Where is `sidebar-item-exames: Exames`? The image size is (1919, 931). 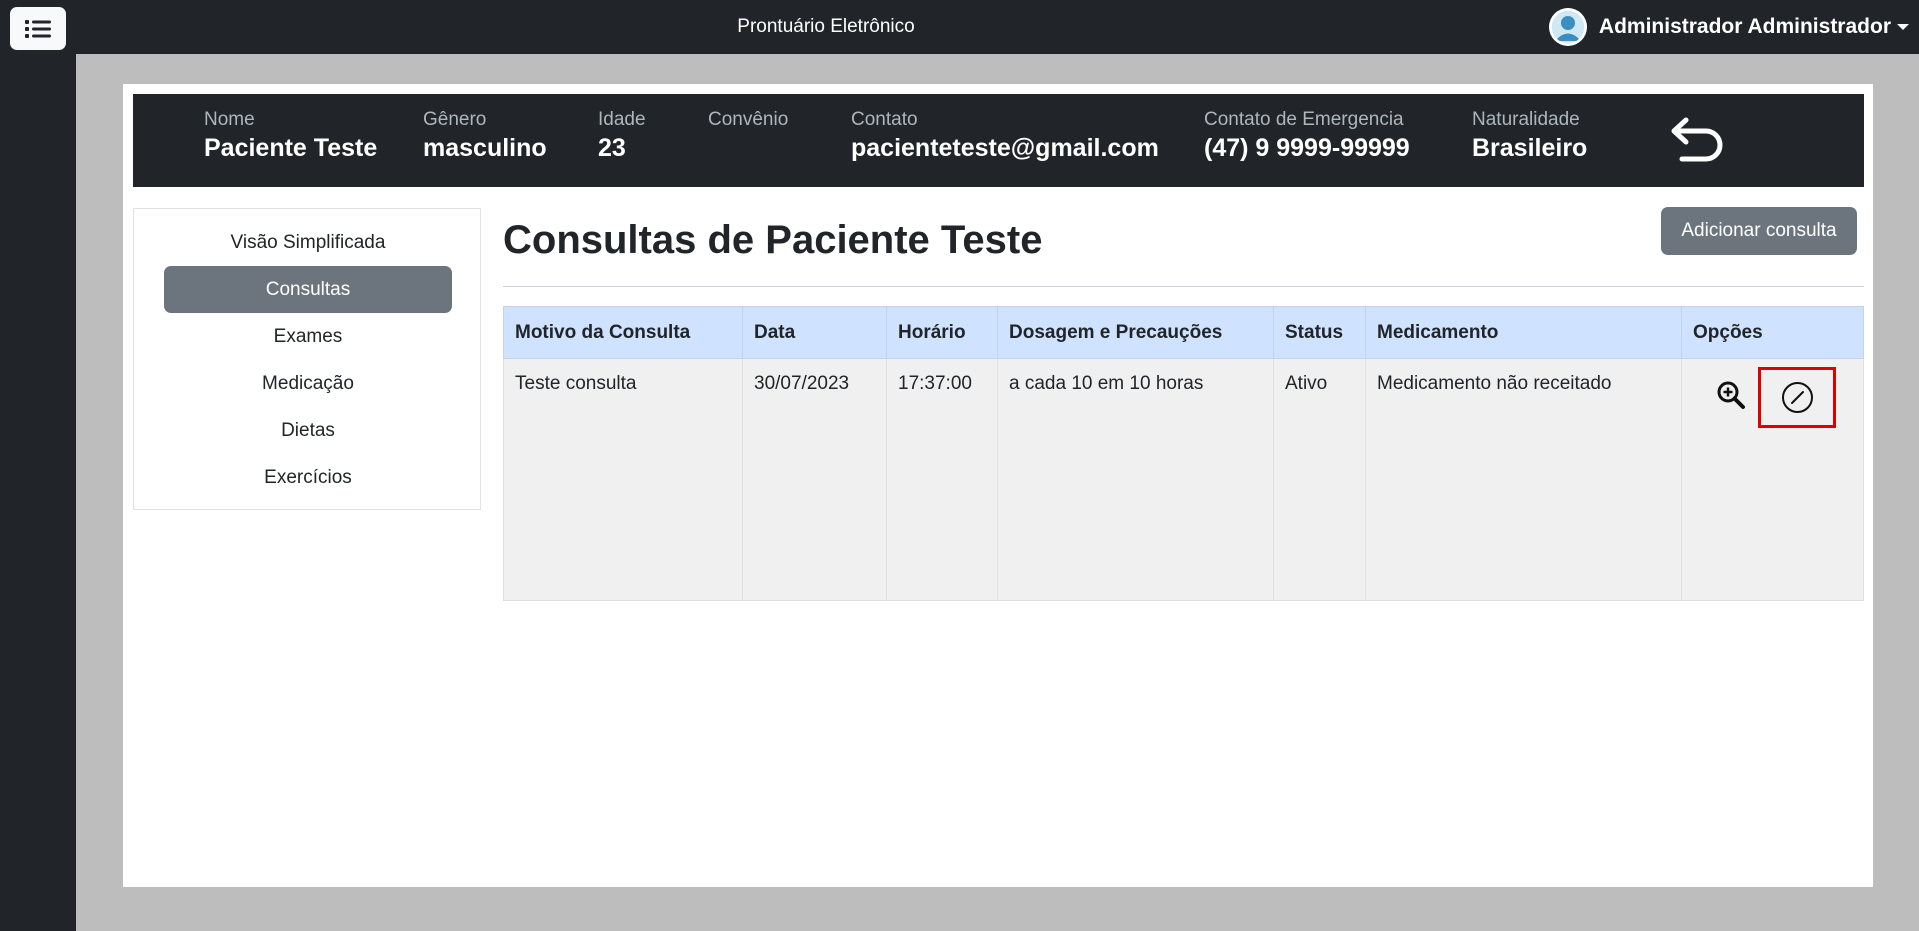 sidebar-item-exames: Exames is located at coordinates (308, 336).